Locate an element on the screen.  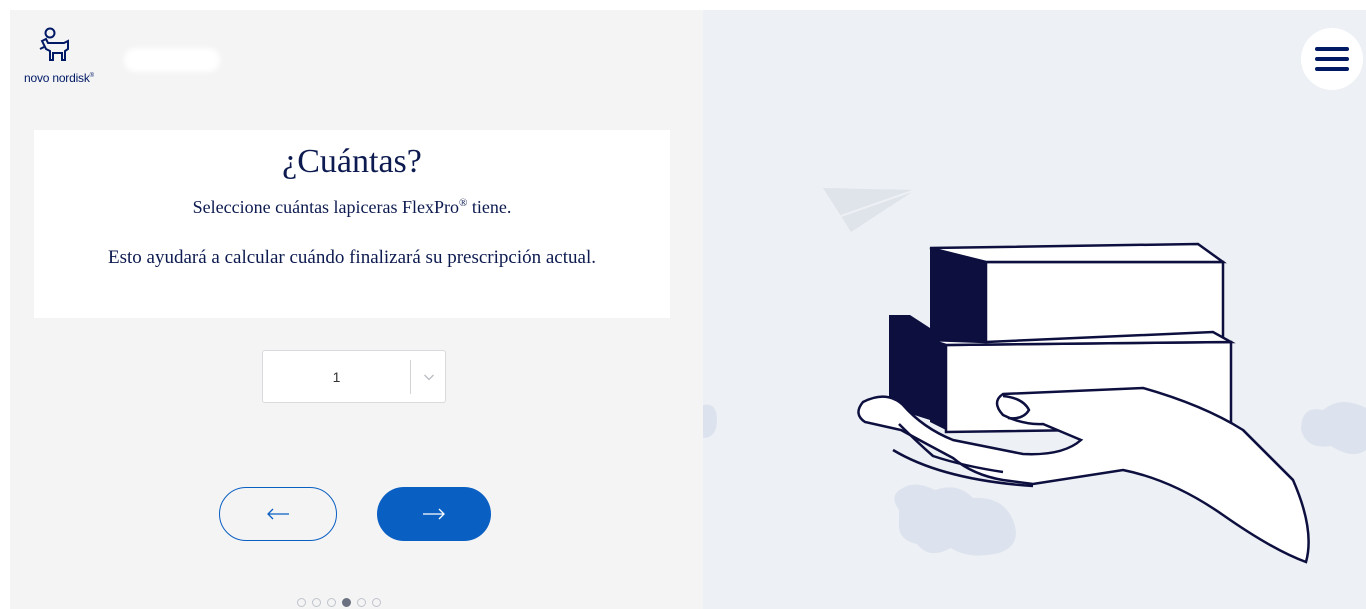
arrow-right-icon is located at coordinates (434, 514).